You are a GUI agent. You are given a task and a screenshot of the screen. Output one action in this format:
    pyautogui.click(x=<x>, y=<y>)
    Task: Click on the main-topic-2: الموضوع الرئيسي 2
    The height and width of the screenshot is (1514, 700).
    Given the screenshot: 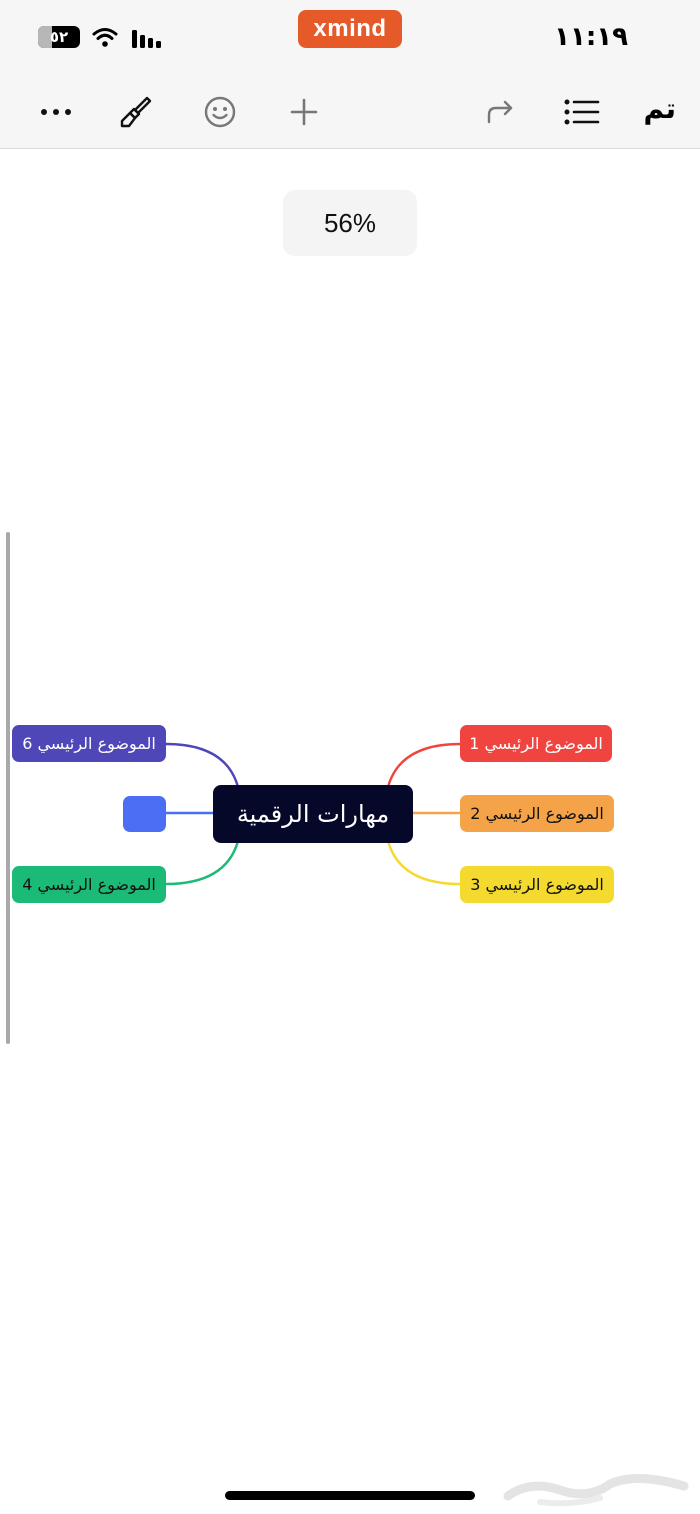 What is the action you would take?
    pyautogui.click(x=537, y=813)
    